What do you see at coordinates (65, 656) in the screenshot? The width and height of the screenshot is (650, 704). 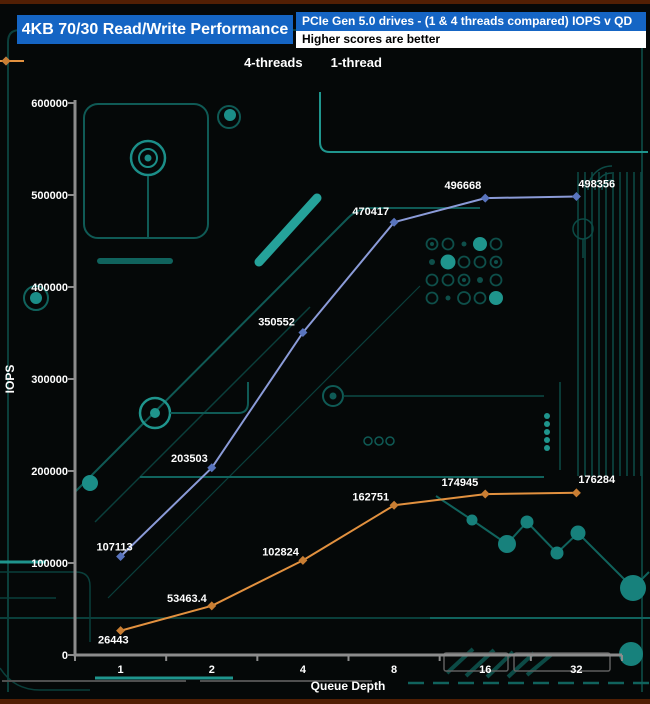 I see `y-tick-label: 0` at bounding box center [65, 656].